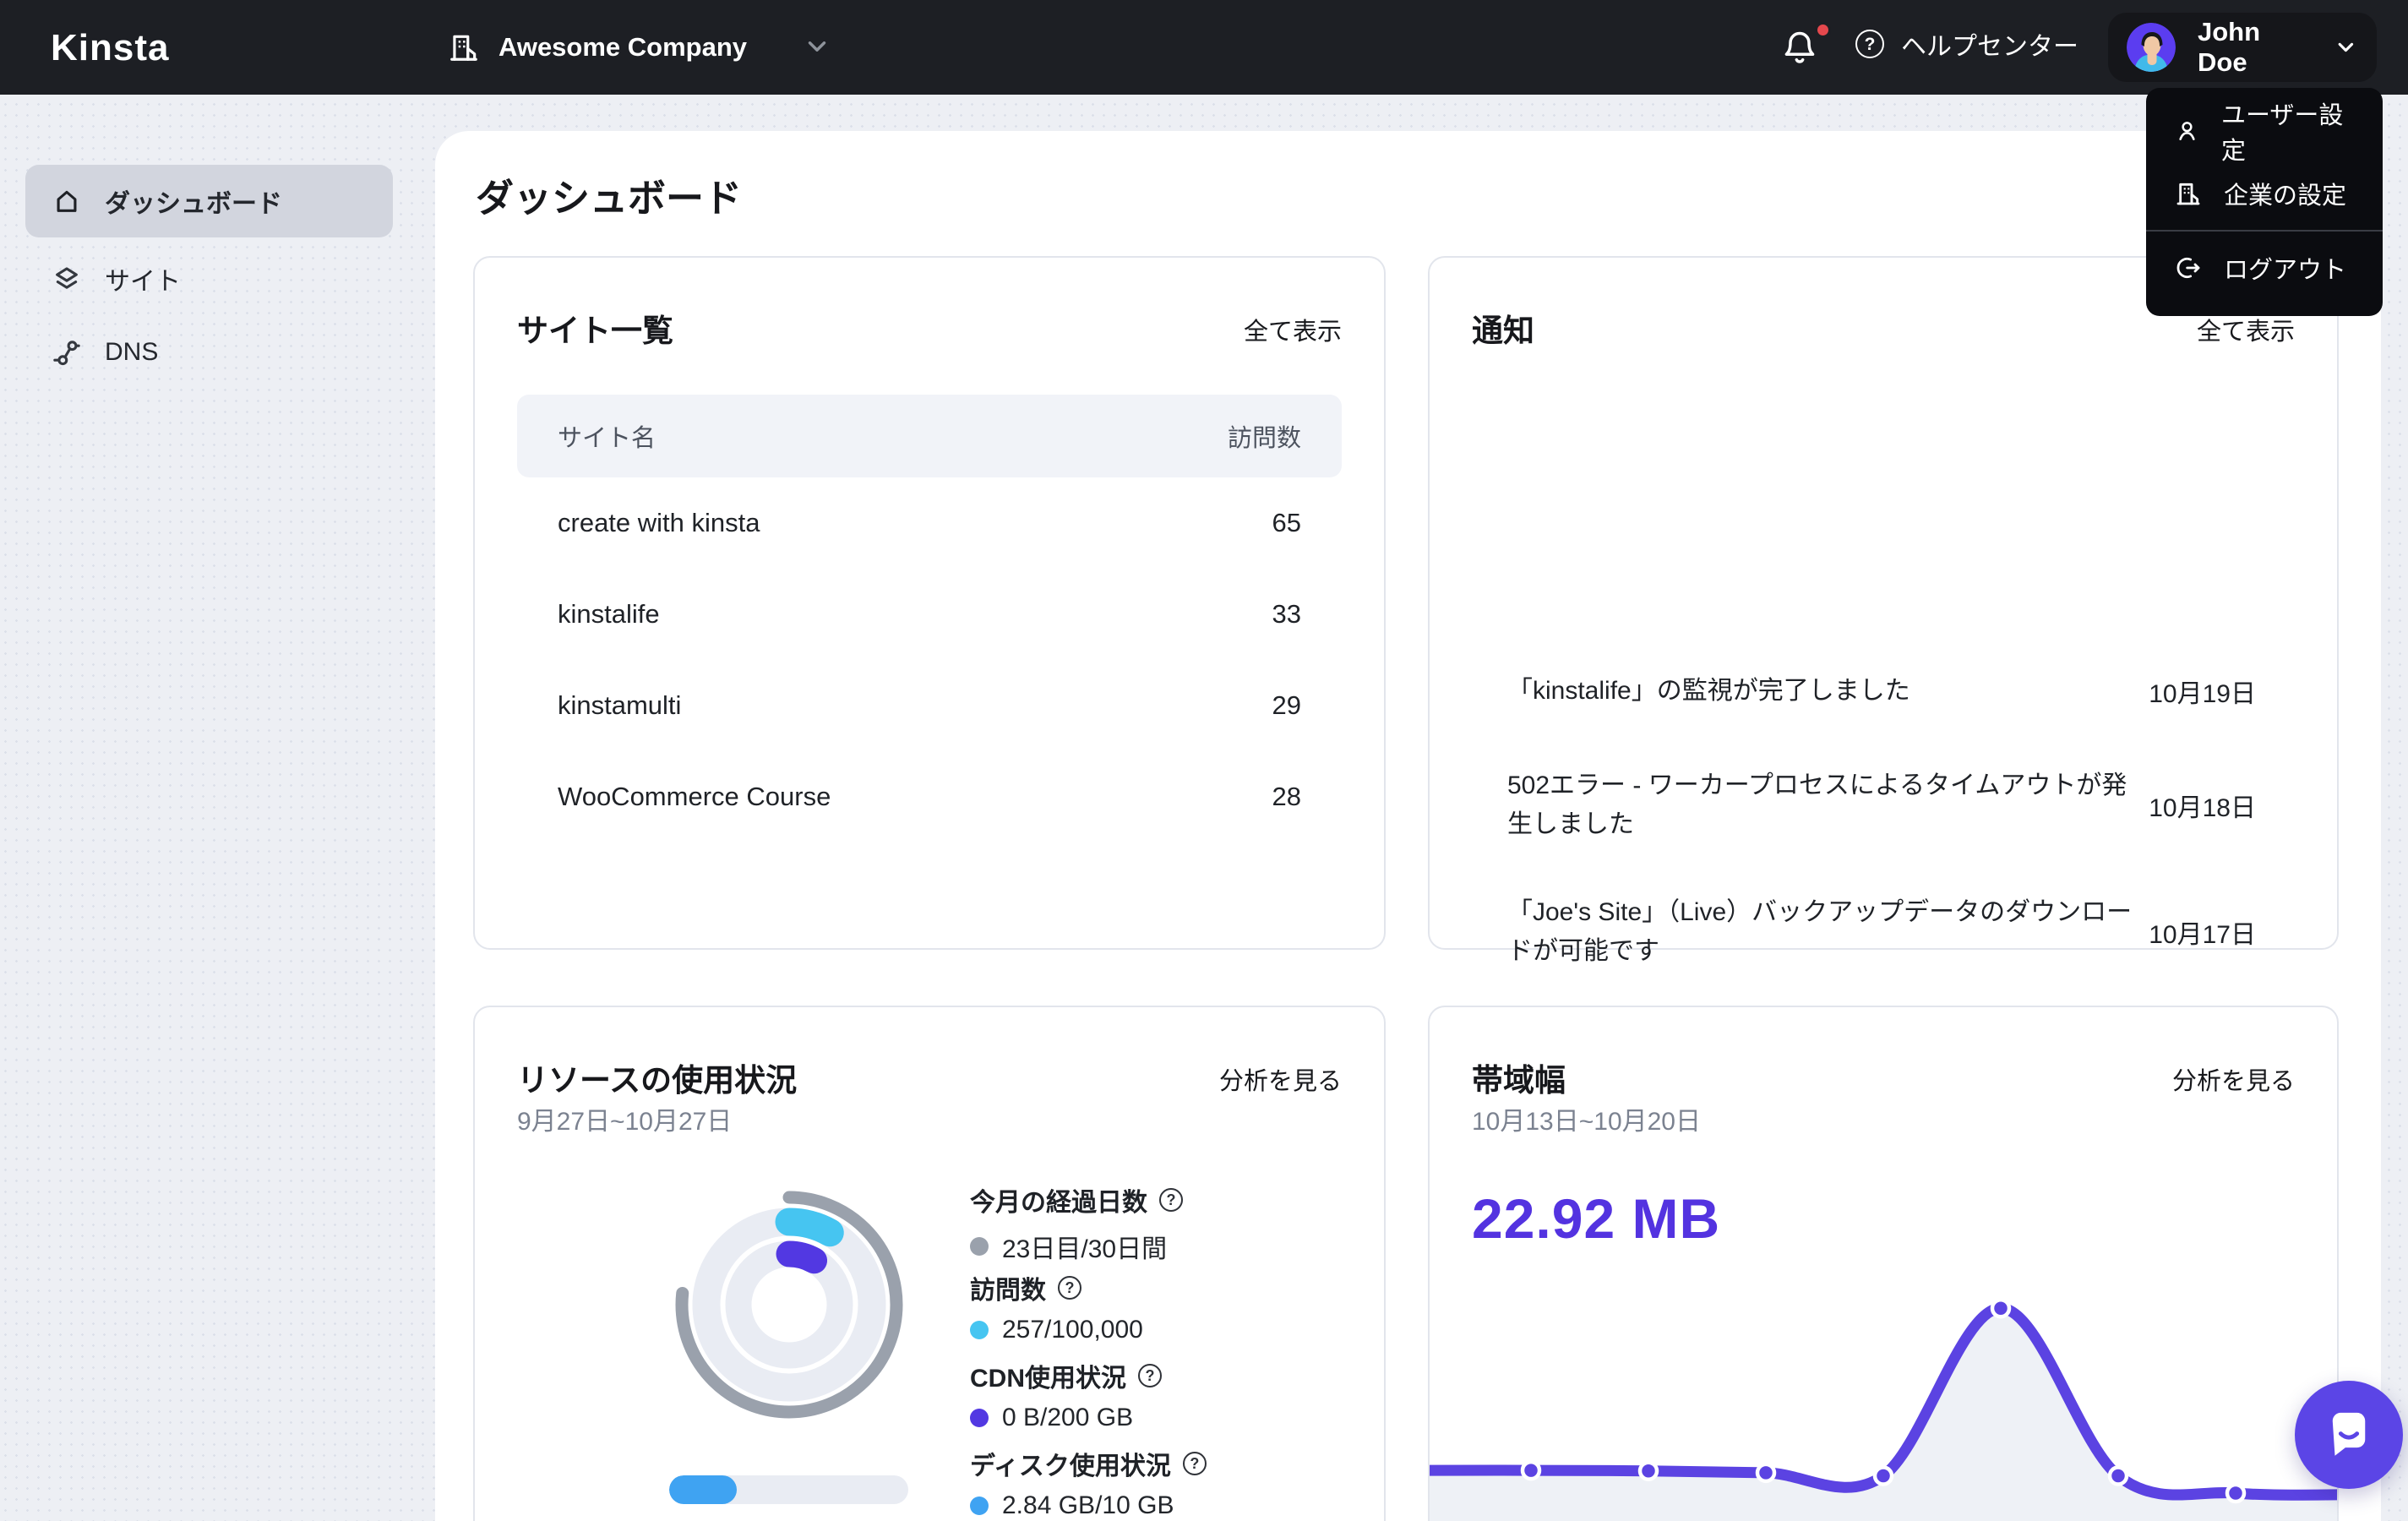 Image resolution: width=2408 pixels, height=1521 pixels. Describe the element at coordinates (929, 796) in the screenshot. I see `table-row: WooCommerce Course 28` at that location.